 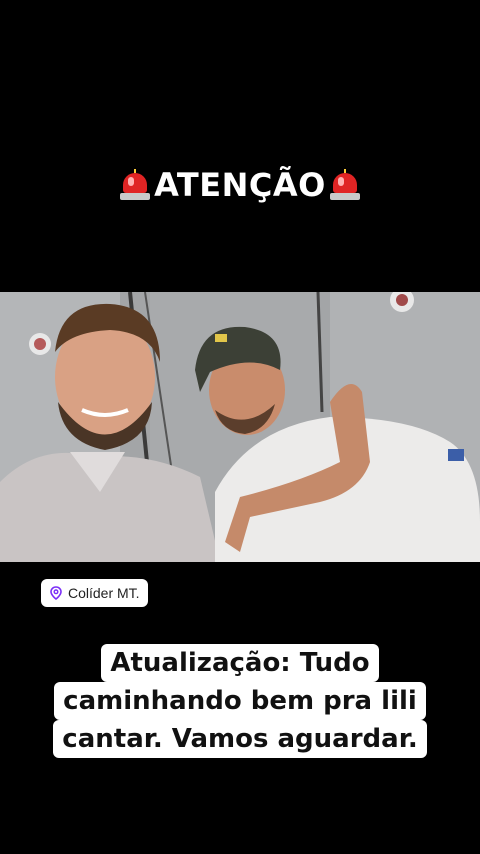 I want to click on caption-line: Atualização: Tudo, so click(x=240, y=663).